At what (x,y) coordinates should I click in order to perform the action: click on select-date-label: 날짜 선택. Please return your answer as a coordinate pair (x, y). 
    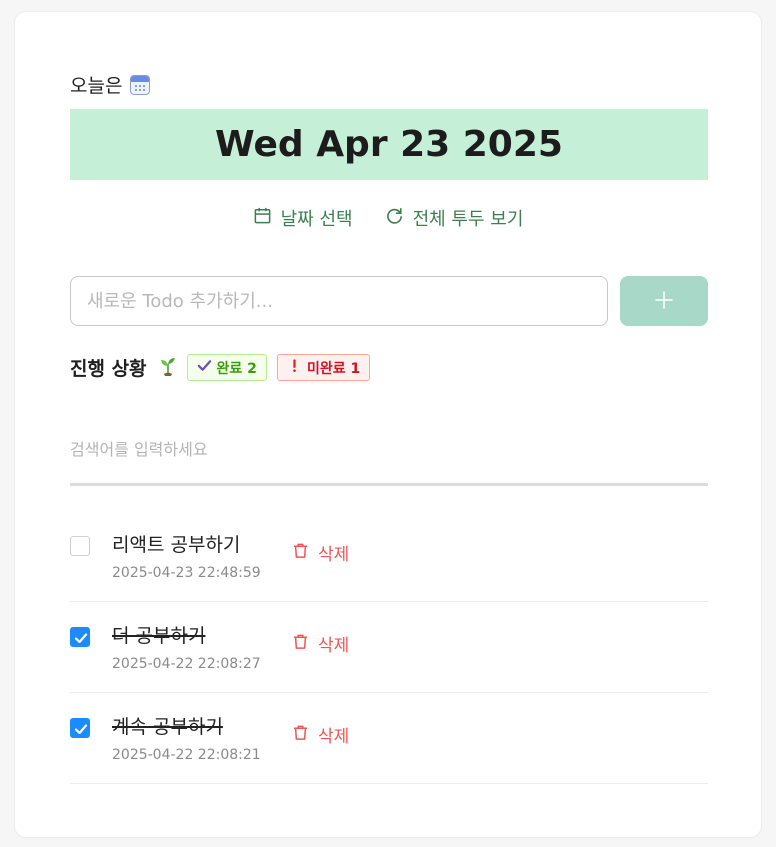
    Looking at the image, I should click on (316, 219).